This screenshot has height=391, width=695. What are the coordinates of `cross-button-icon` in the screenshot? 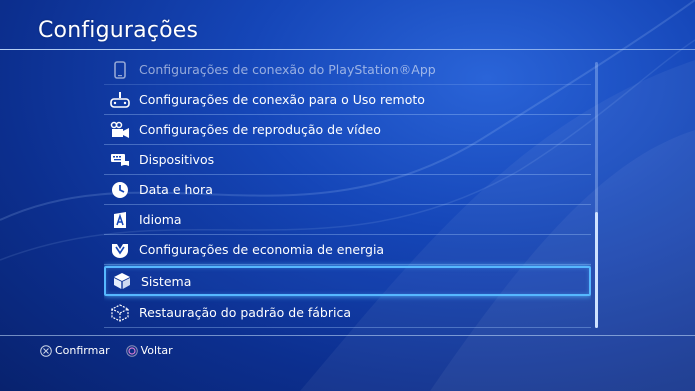 It's located at (46, 350).